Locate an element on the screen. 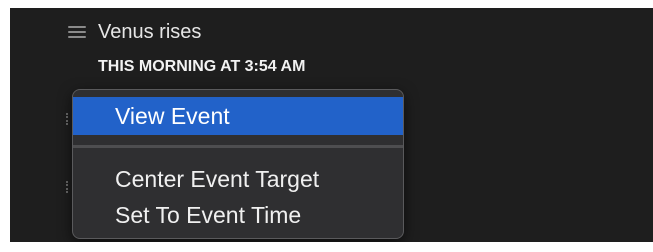  menu-separator is located at coordinates (238, 146).